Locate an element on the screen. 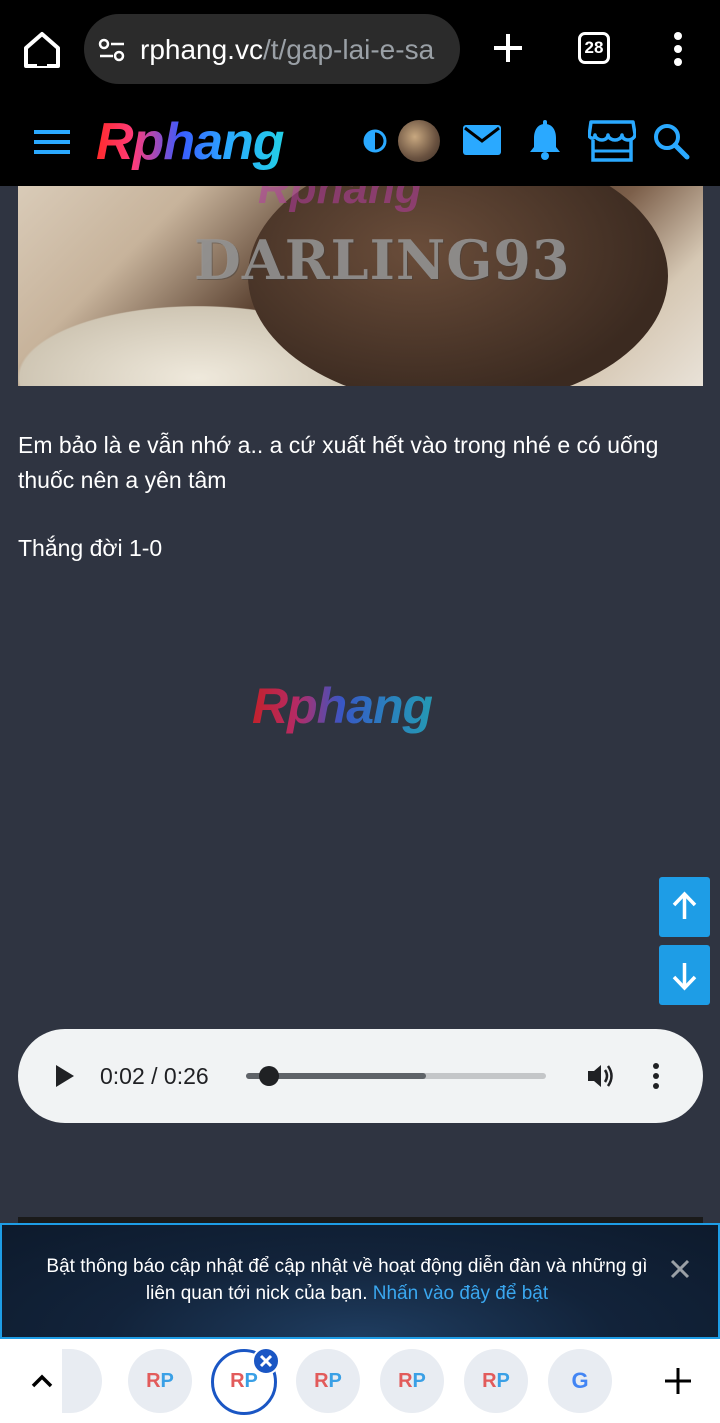  hamburger-icon is located at coordinates (52, 142).